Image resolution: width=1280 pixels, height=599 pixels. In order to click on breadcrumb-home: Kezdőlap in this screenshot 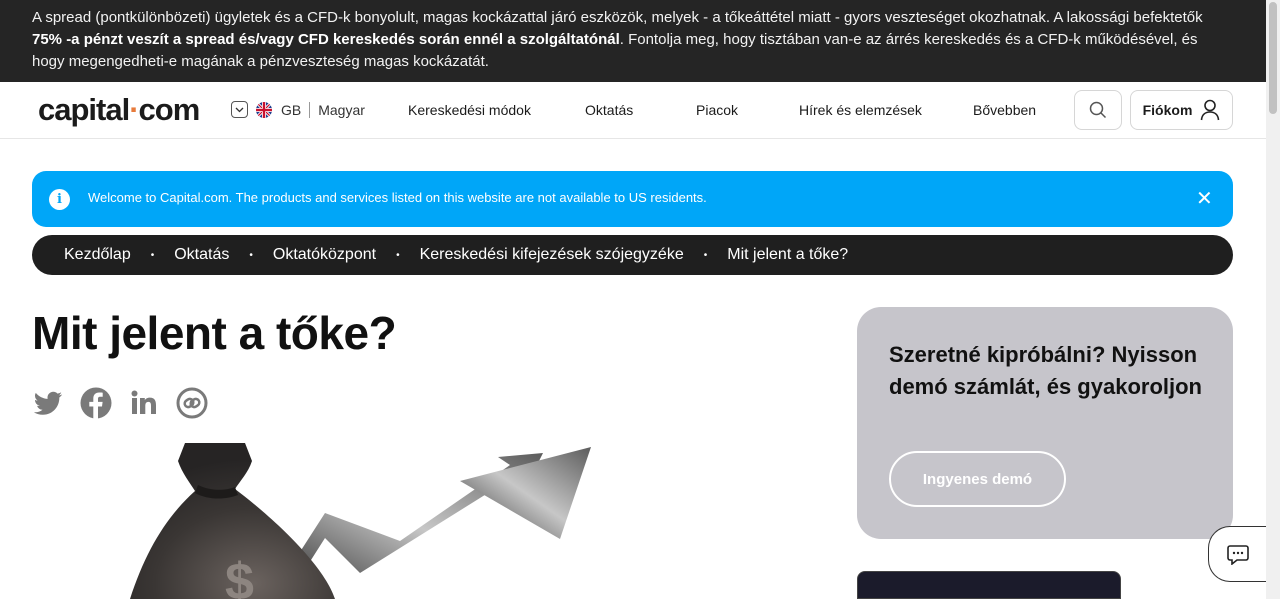, I will do `click(97, 255)`.